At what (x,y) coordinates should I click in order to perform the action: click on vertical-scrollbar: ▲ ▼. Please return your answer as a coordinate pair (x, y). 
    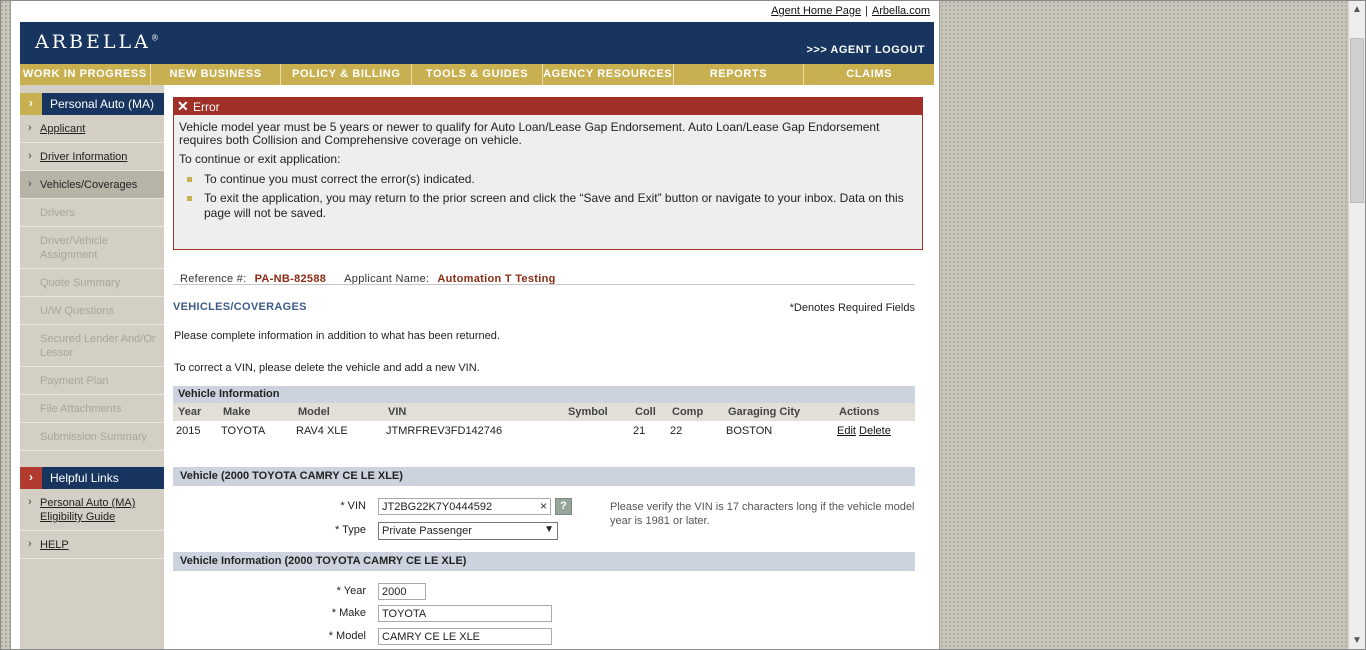
    Looking at the image, I should click on (1356, 325).